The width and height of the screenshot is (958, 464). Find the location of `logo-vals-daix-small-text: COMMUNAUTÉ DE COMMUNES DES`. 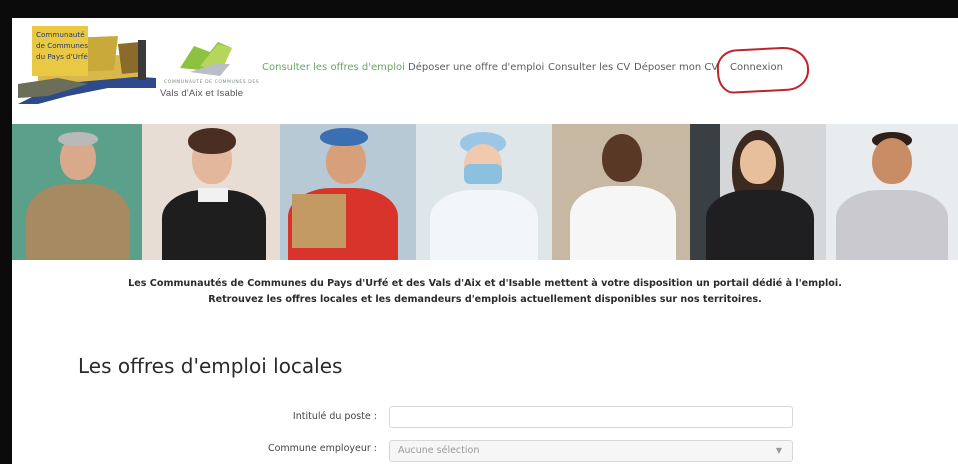

logo-vals-daix-small-text: COMMUNAUTÉ DE COMMUNES DES is located at coordinates (212, 82).